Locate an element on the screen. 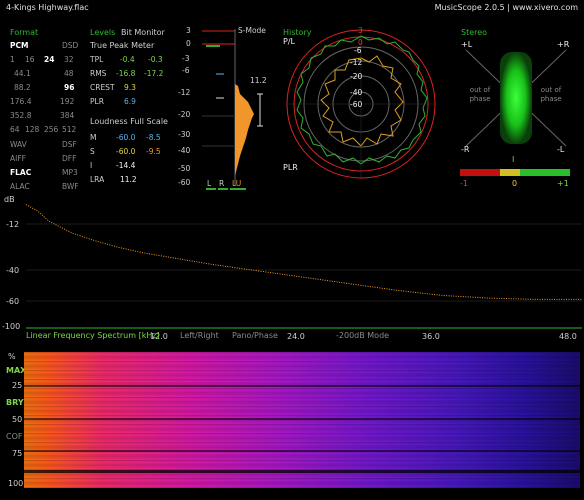 This screenshot has width=584, height=500. dsd-256: 256 is located at coordinates (51, 129).